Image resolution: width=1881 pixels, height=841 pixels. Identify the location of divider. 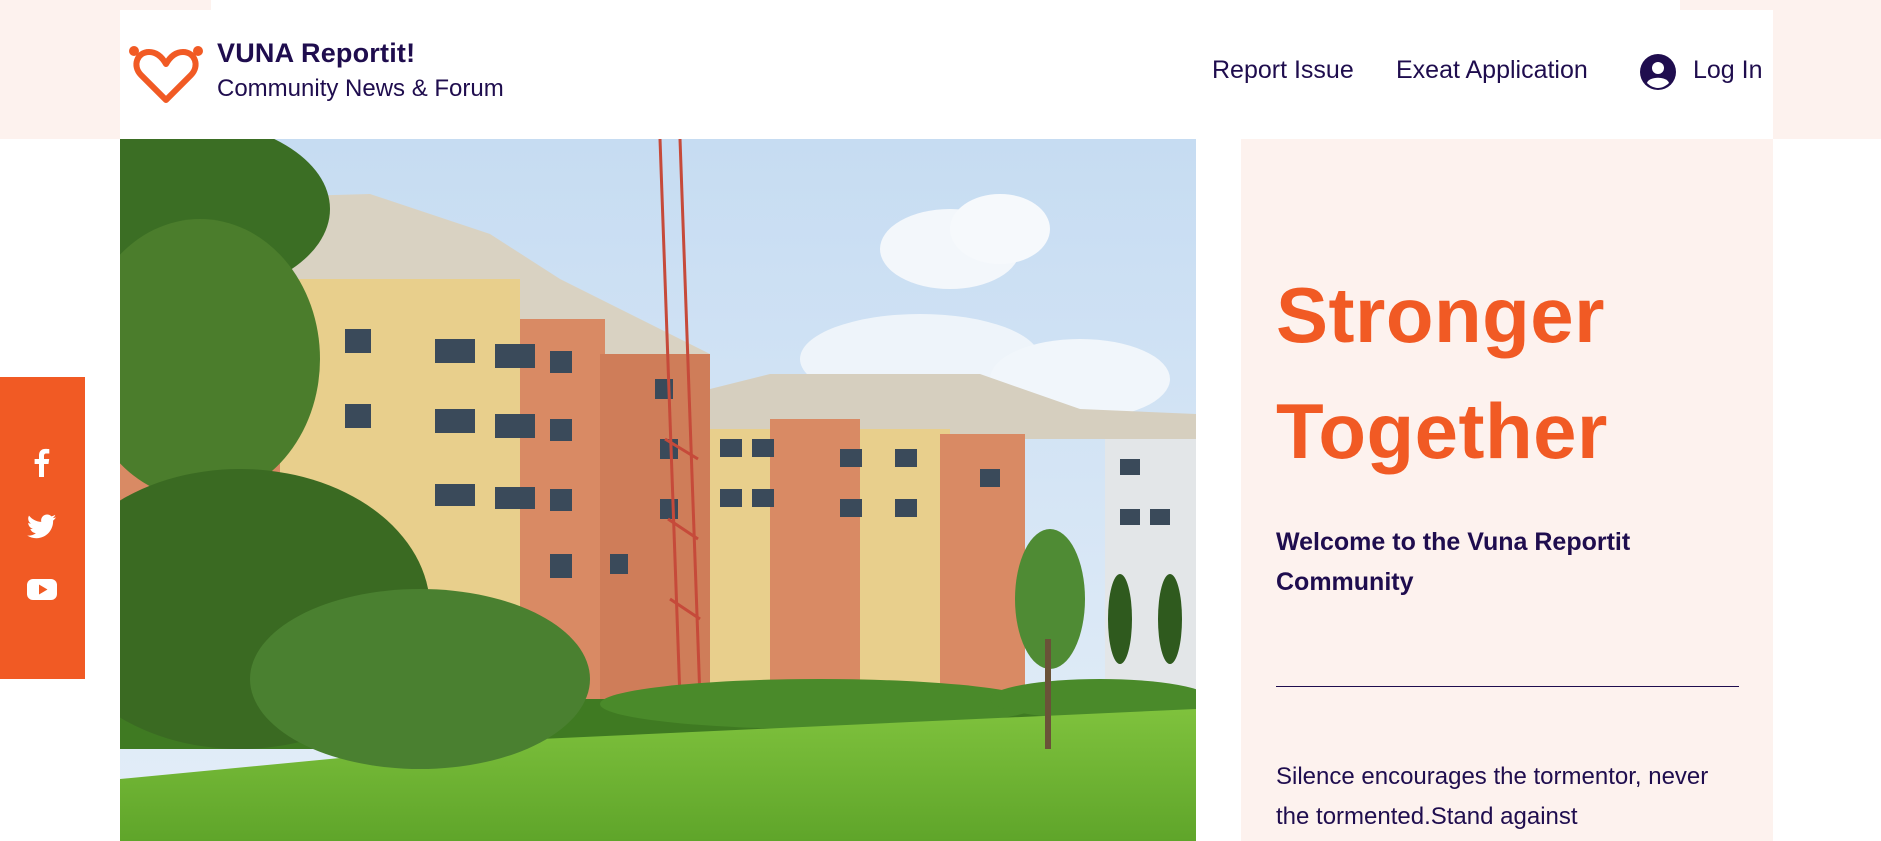
(1507, 686).